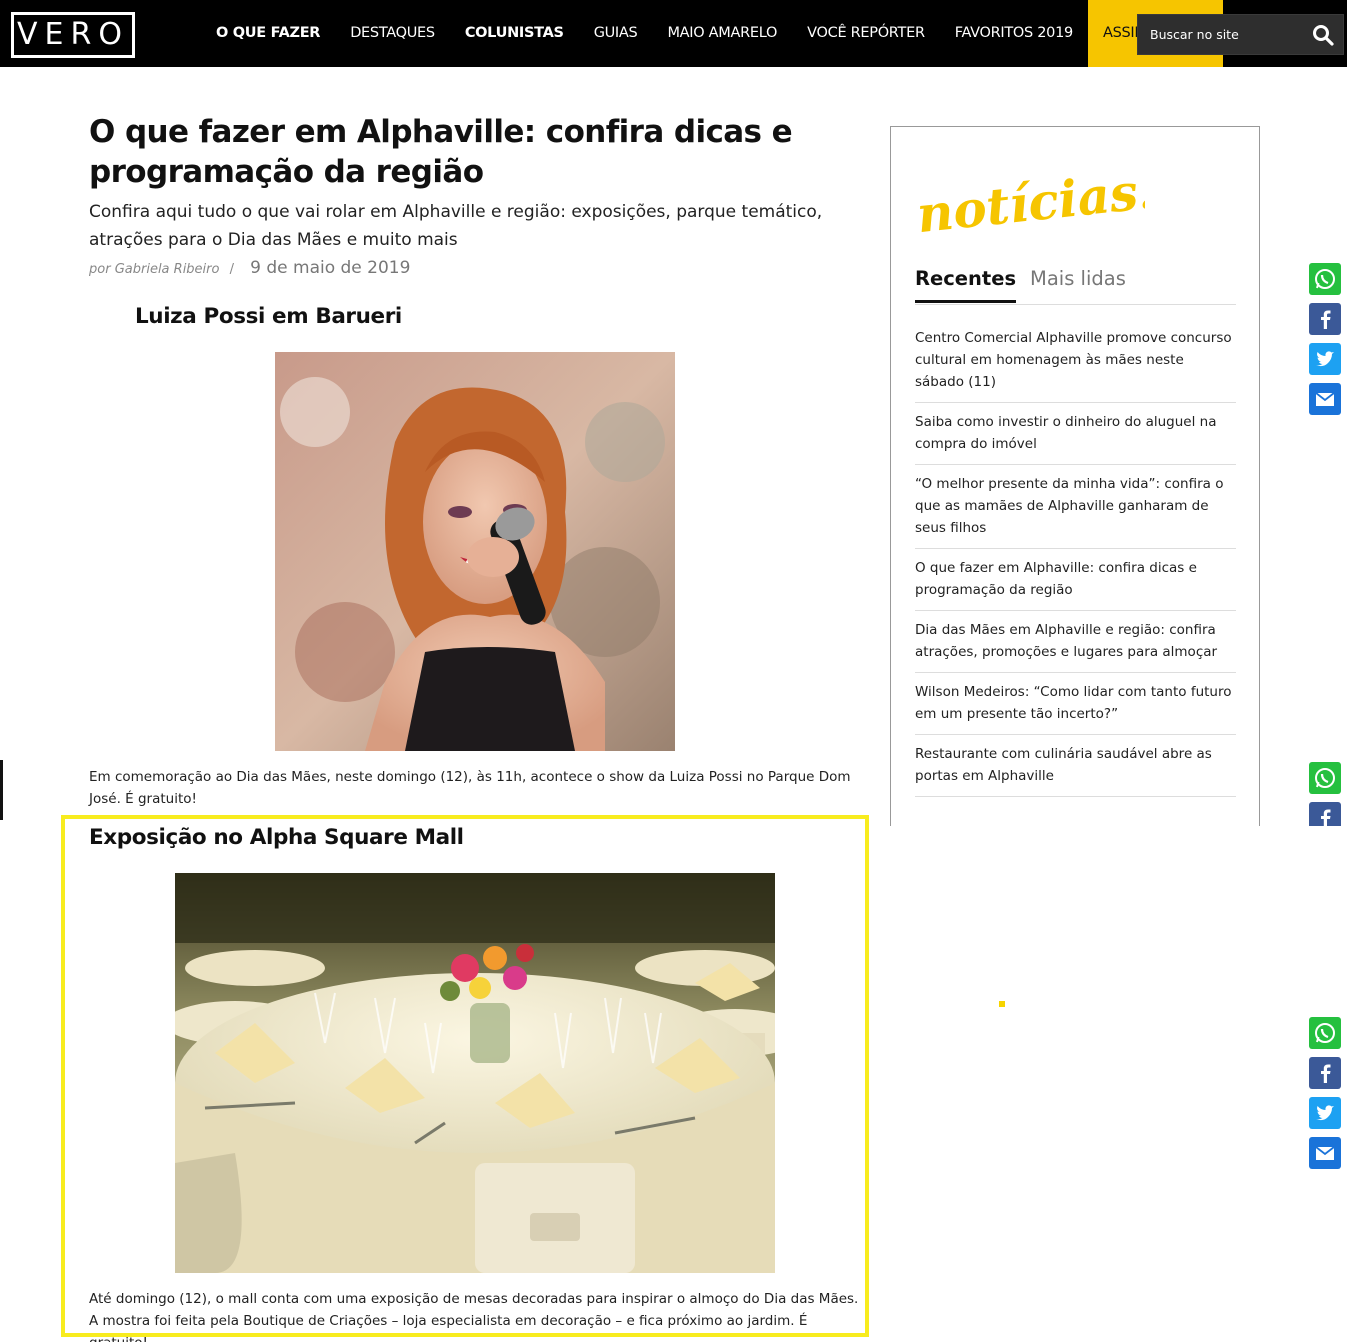 This screenshot has height=1342, width=1347. What do you see at coordinates (966, 285) in the screenshot?
I see `tab-recentes: Recentes` at bounding box center [966, 285].